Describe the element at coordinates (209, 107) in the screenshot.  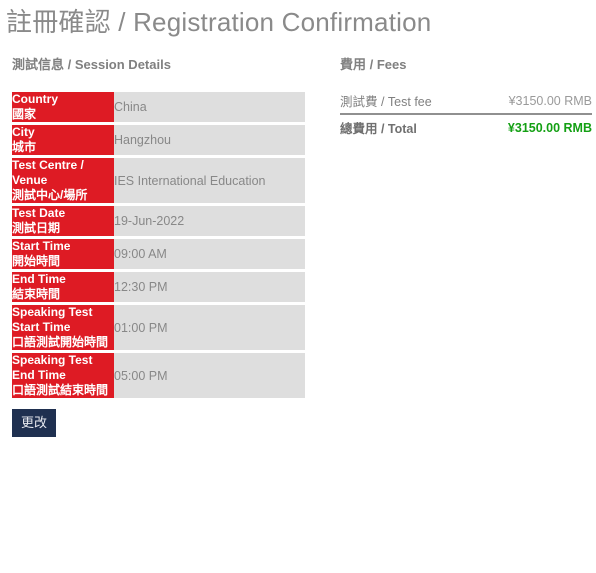
I see `row-value-country: China` at that location.